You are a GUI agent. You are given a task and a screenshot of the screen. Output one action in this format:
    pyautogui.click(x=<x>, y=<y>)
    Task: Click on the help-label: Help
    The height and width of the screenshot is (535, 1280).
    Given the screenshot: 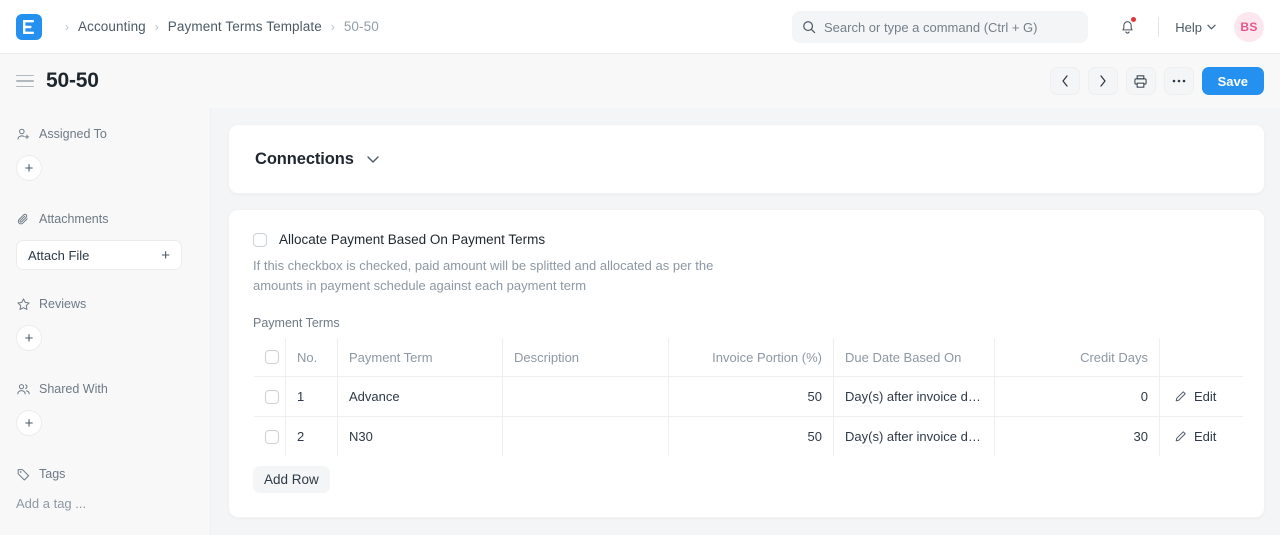 What is the action you would take?
    pyautogui.click(x=1188, y=27)
    